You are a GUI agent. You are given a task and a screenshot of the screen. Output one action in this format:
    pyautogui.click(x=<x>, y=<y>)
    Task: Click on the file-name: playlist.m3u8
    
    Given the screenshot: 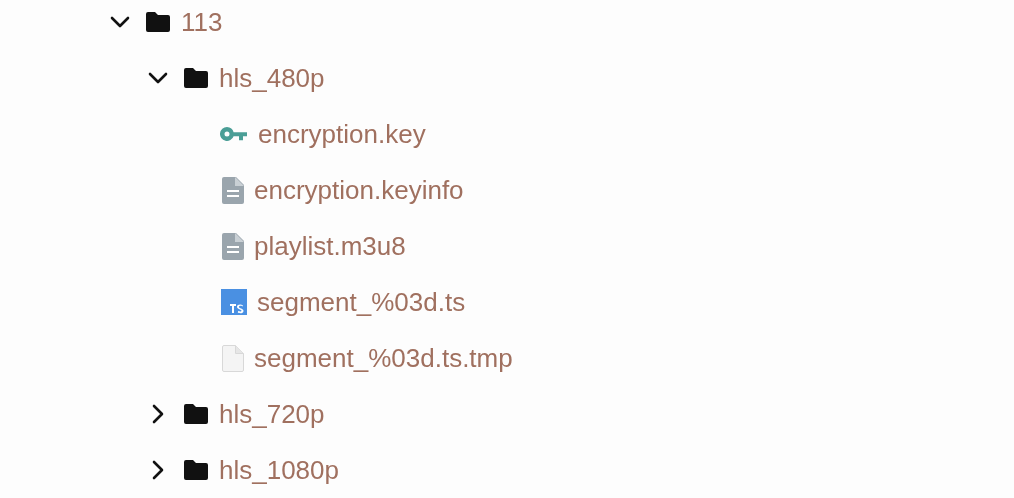 What is the action you would take?
    pyautogui.click(x=330, y=246)
    